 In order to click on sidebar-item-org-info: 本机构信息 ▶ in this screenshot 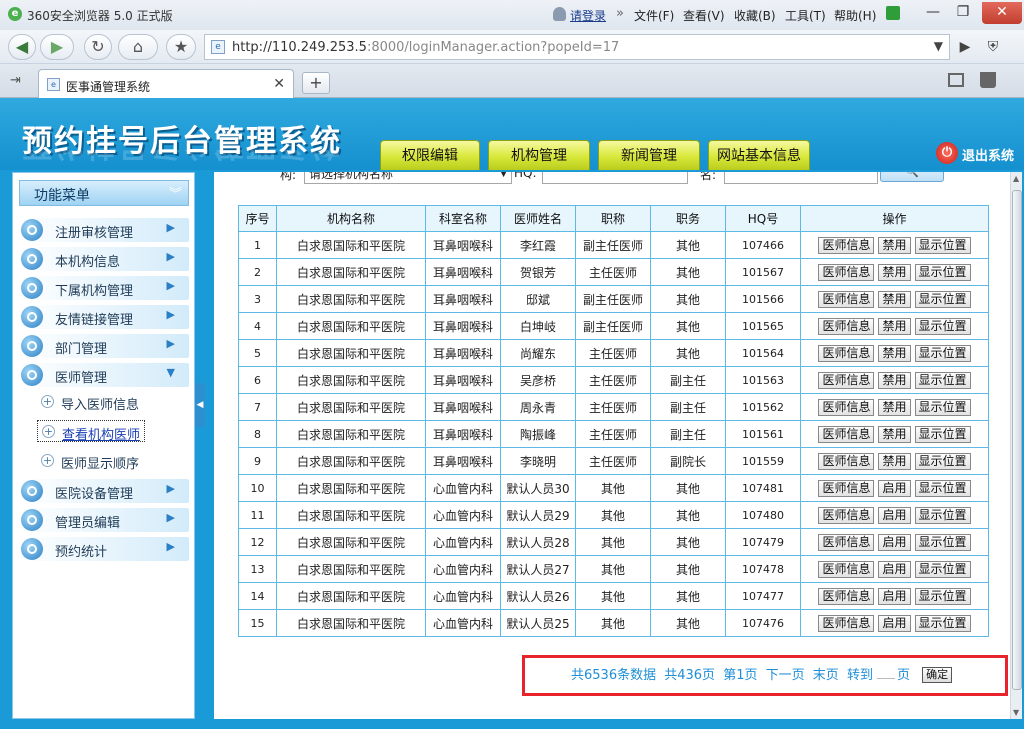, I will do `click(104, 259)`.